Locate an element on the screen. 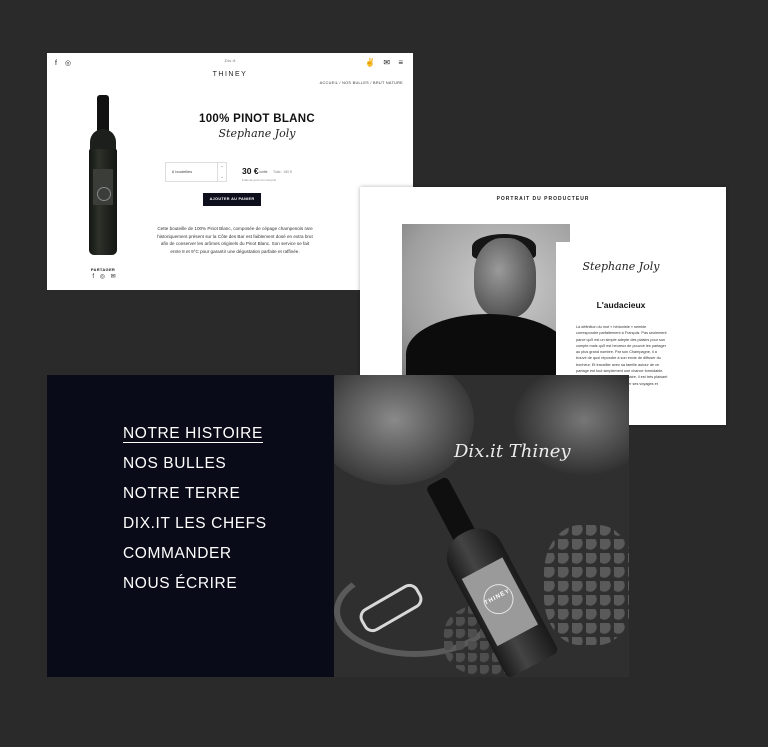 Image resolution: width=768 pixels, height=747 pixels. menu-item-notre-histoire: NOTRE HISTOIRE is located at coordinates (195, 438).